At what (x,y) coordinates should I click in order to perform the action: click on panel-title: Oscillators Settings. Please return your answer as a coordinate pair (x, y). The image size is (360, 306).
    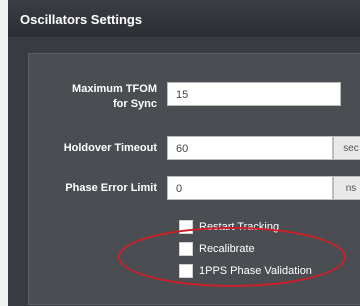
    Looking at the image, I should click on (81, 19).